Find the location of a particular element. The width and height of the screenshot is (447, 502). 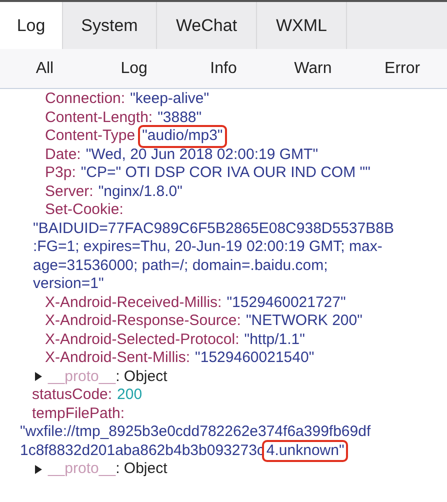

property-value: "Wed, 20 Jun 2018 02:00:19 GMT" is located at coordinates (202, 155).